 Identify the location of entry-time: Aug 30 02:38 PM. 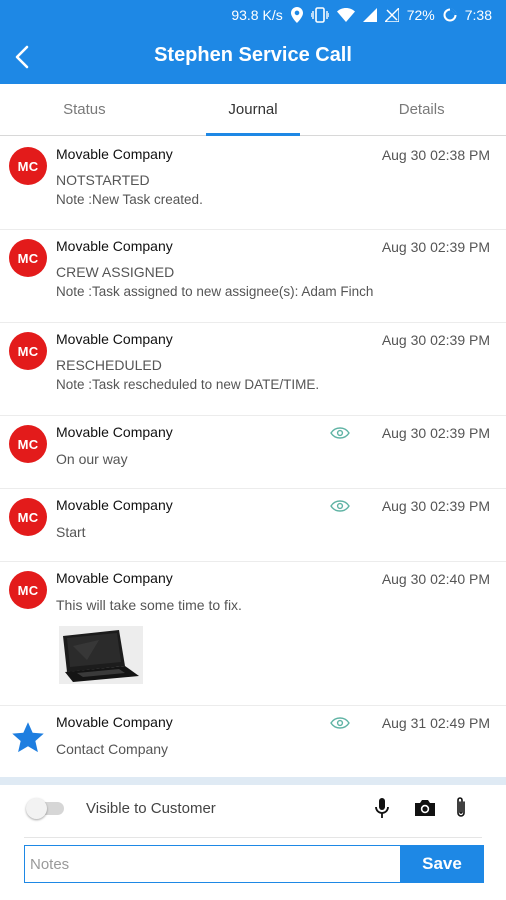
(435, 155).